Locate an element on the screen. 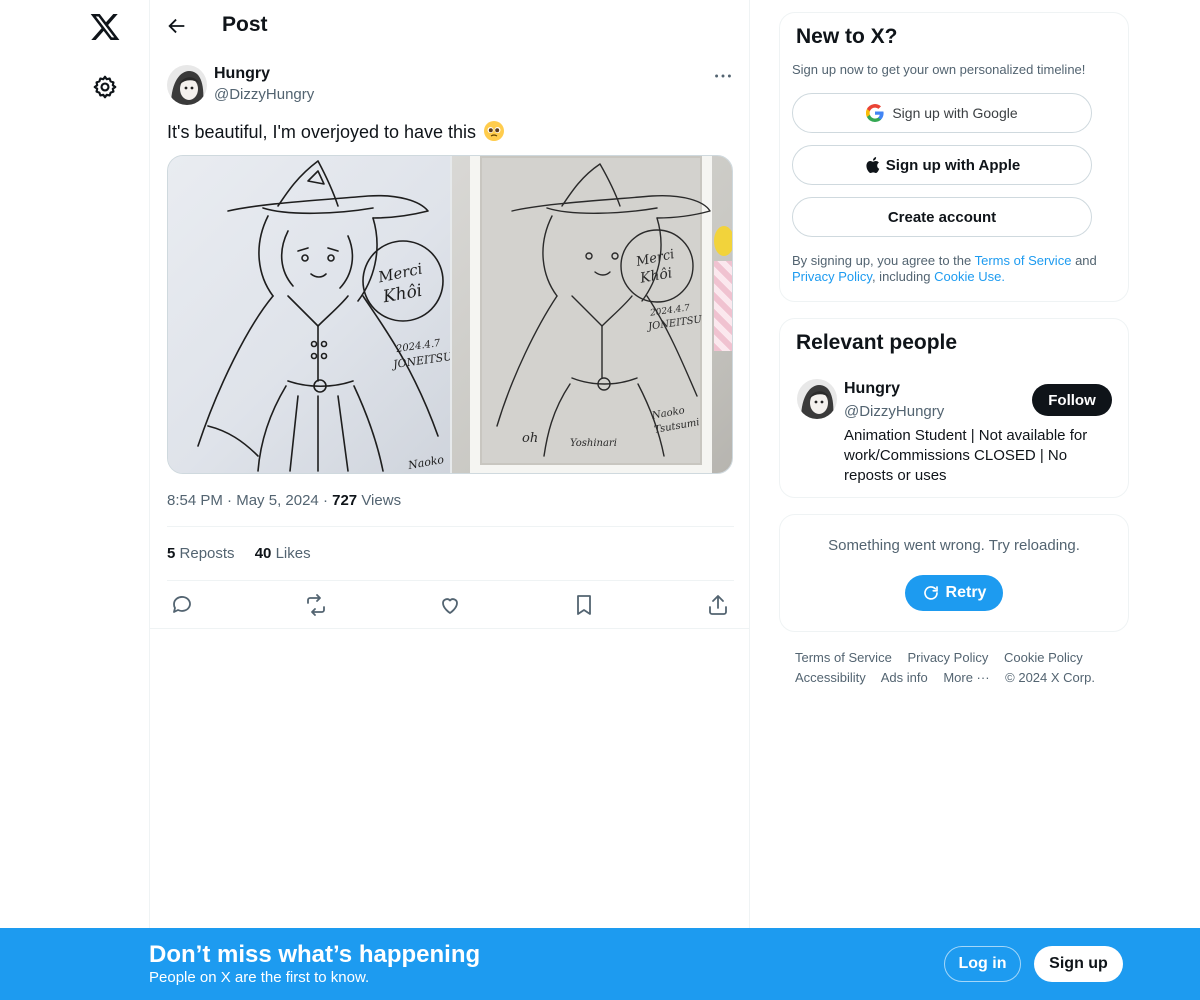 The image size is (1200, 1000). reposts-stat: 5 Reposts is located at coordinates (201, 553).